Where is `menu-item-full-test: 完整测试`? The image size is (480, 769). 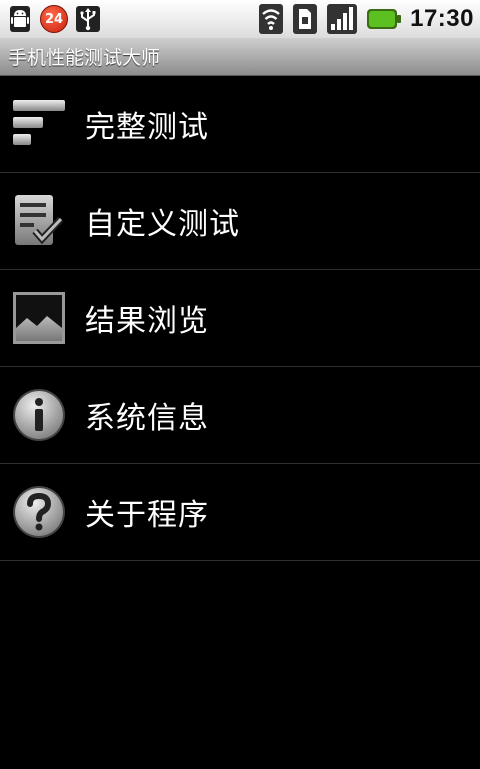
menu-item-full-test: 完整测试 is located at coordinates (240, 124).